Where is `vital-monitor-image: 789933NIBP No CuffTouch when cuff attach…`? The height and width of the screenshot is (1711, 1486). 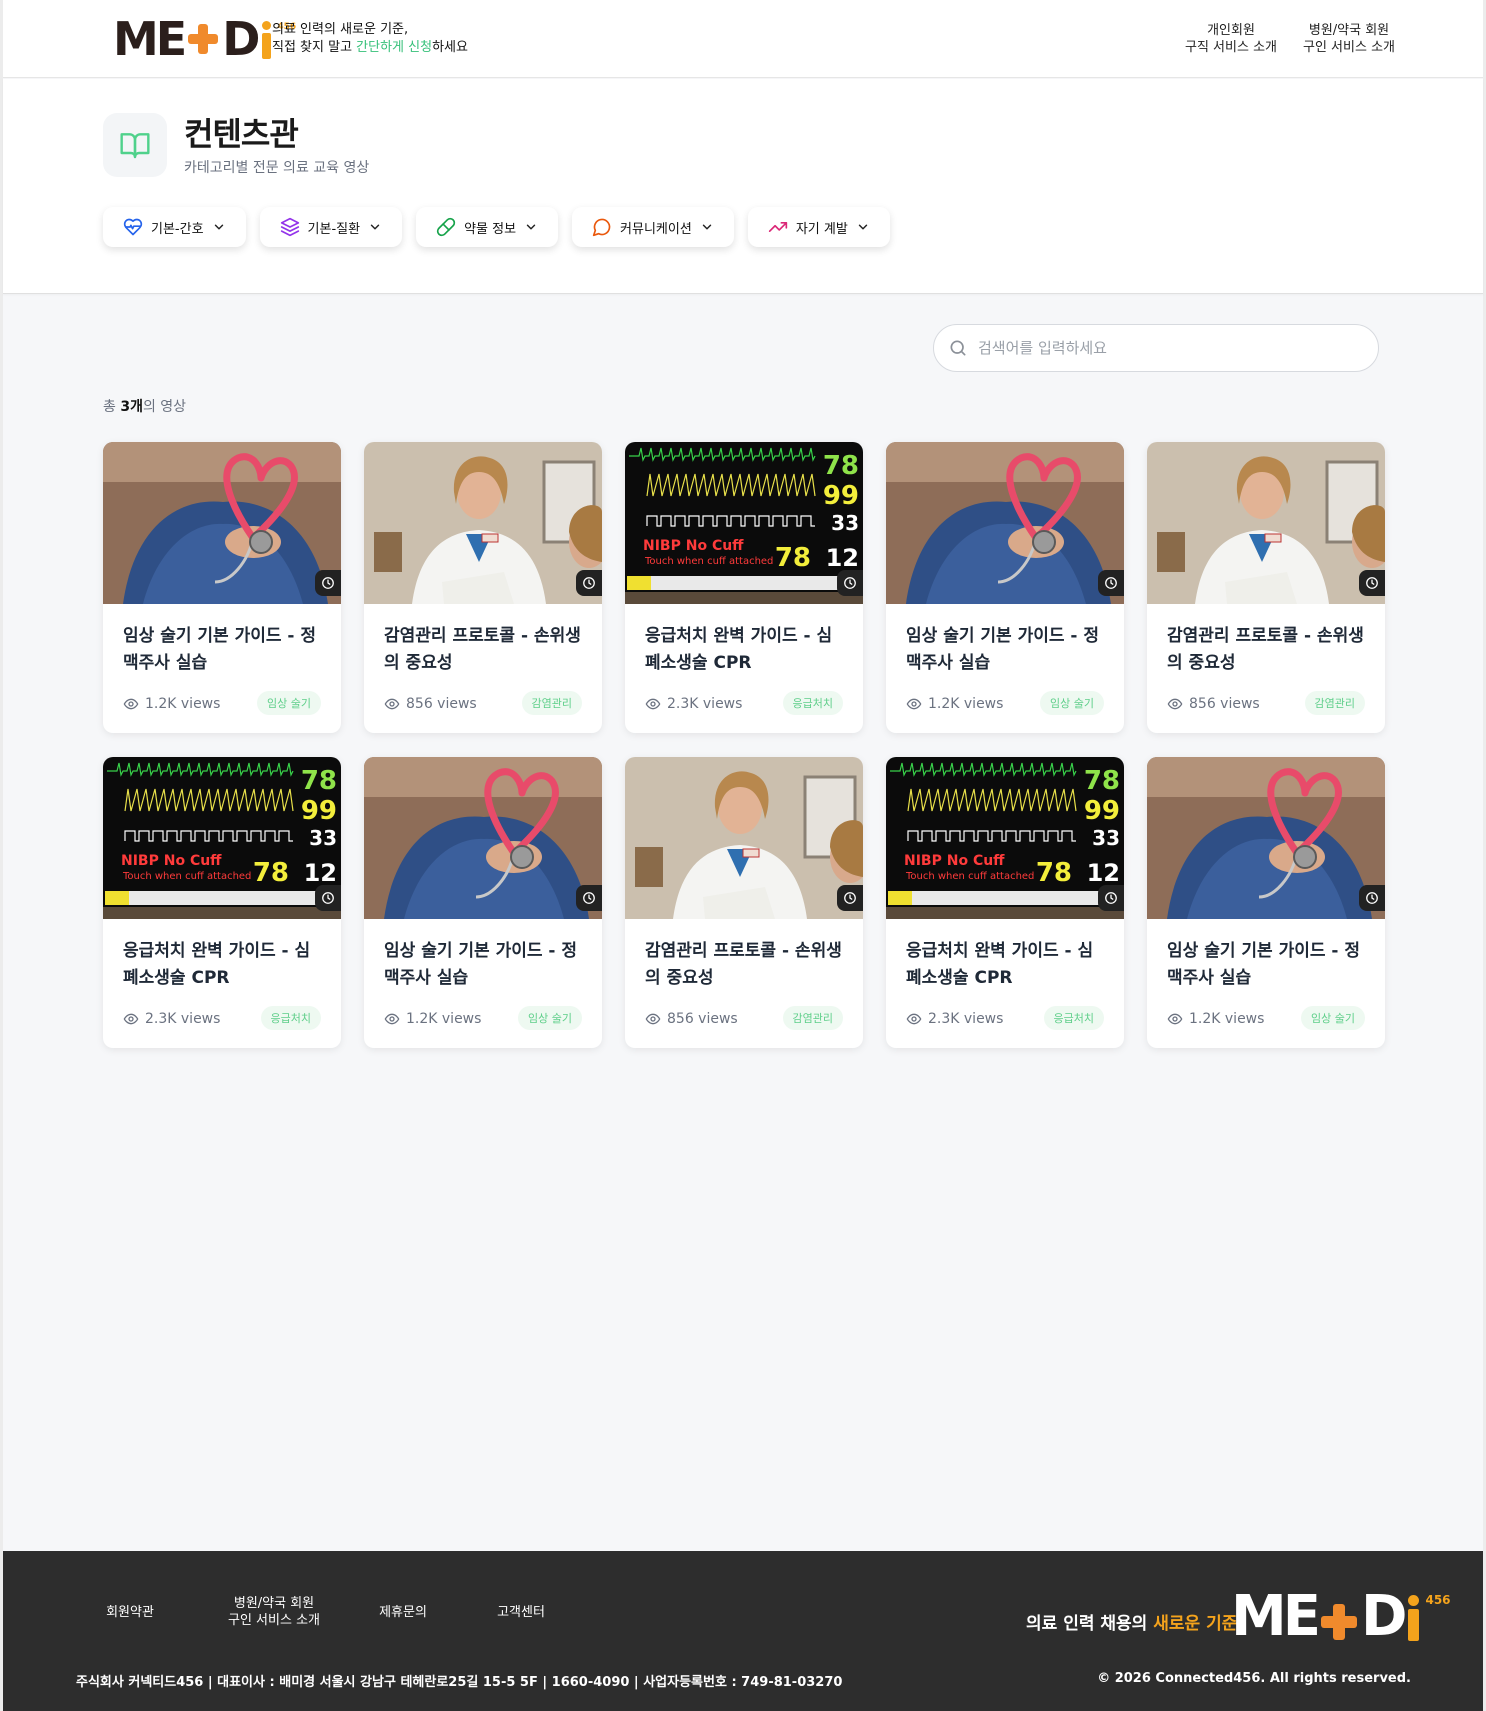
vital-monitor-image: 789933NIBP No CuffTouch when cuff attach… is located at coordinates (222, 838).